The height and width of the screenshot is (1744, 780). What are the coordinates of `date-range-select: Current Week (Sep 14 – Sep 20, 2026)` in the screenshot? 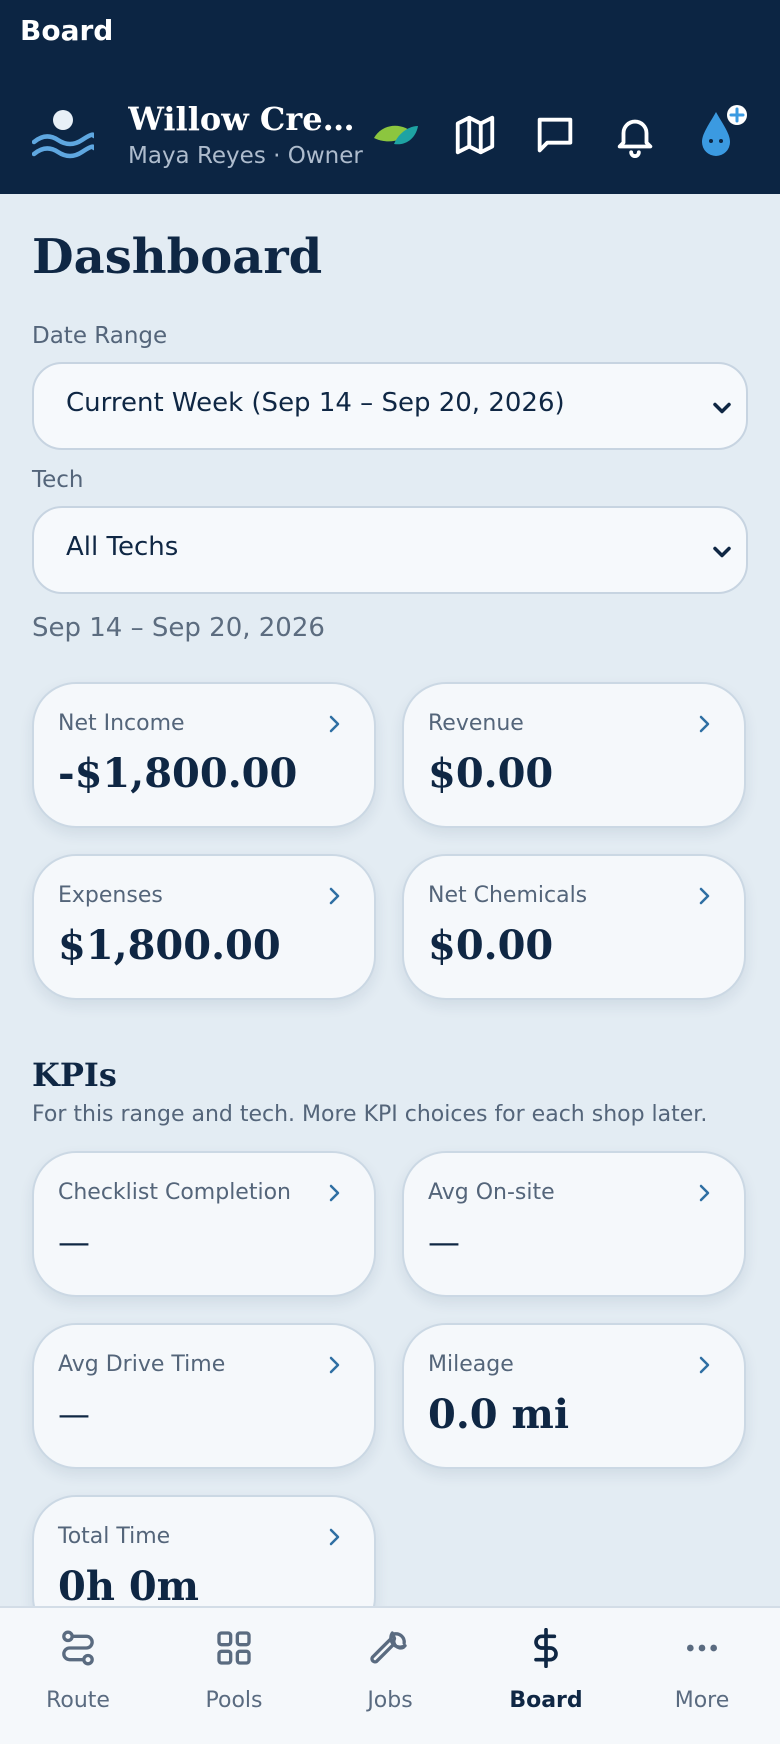 It's located at (390, 406).